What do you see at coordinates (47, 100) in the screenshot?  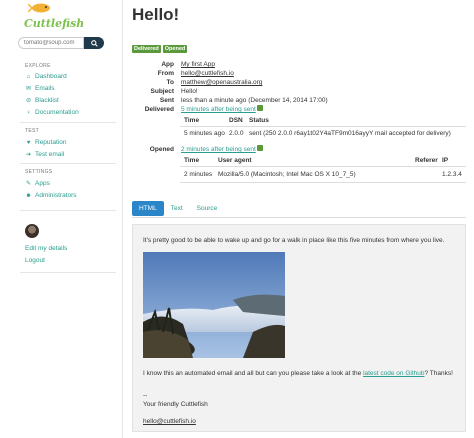 I see `sidebar-item-label: Blacklist` at bounding box center [47, 100].